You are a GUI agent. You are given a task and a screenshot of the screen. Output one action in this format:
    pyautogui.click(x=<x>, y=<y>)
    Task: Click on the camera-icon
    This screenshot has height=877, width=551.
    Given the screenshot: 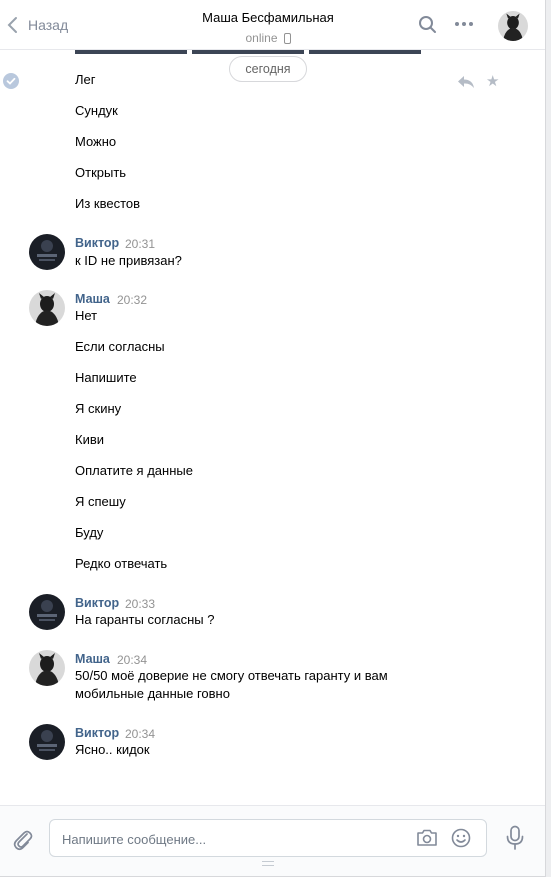 What is the action you would take?
    pyautogui.click(x=427, y=839)
    